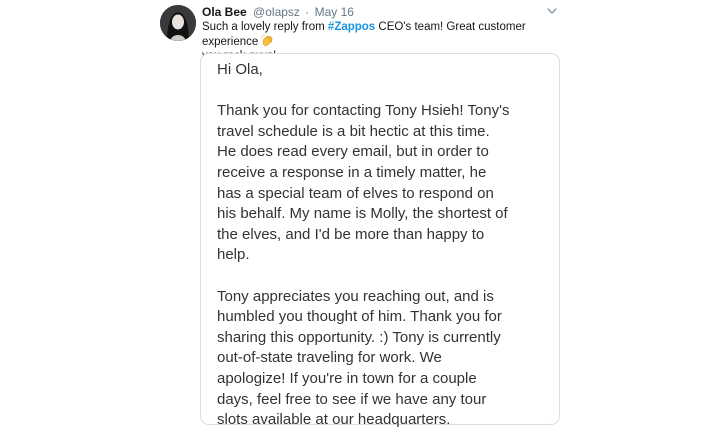  I want to click on tweet-text-part1: Such a lovely reply from, so click(265, 27).